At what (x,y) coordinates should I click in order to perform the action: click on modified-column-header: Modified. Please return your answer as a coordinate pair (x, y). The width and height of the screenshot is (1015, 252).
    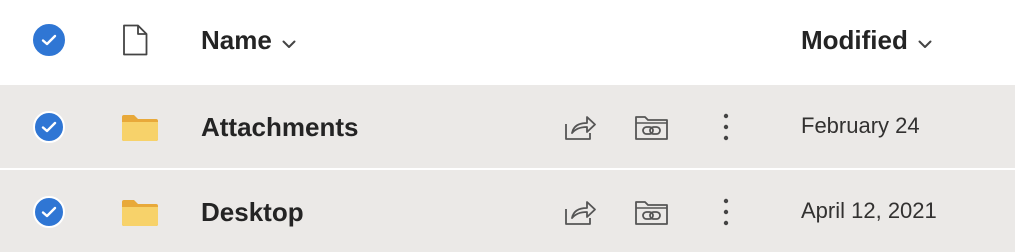
    Looking at the image, I should click on (866, 40).